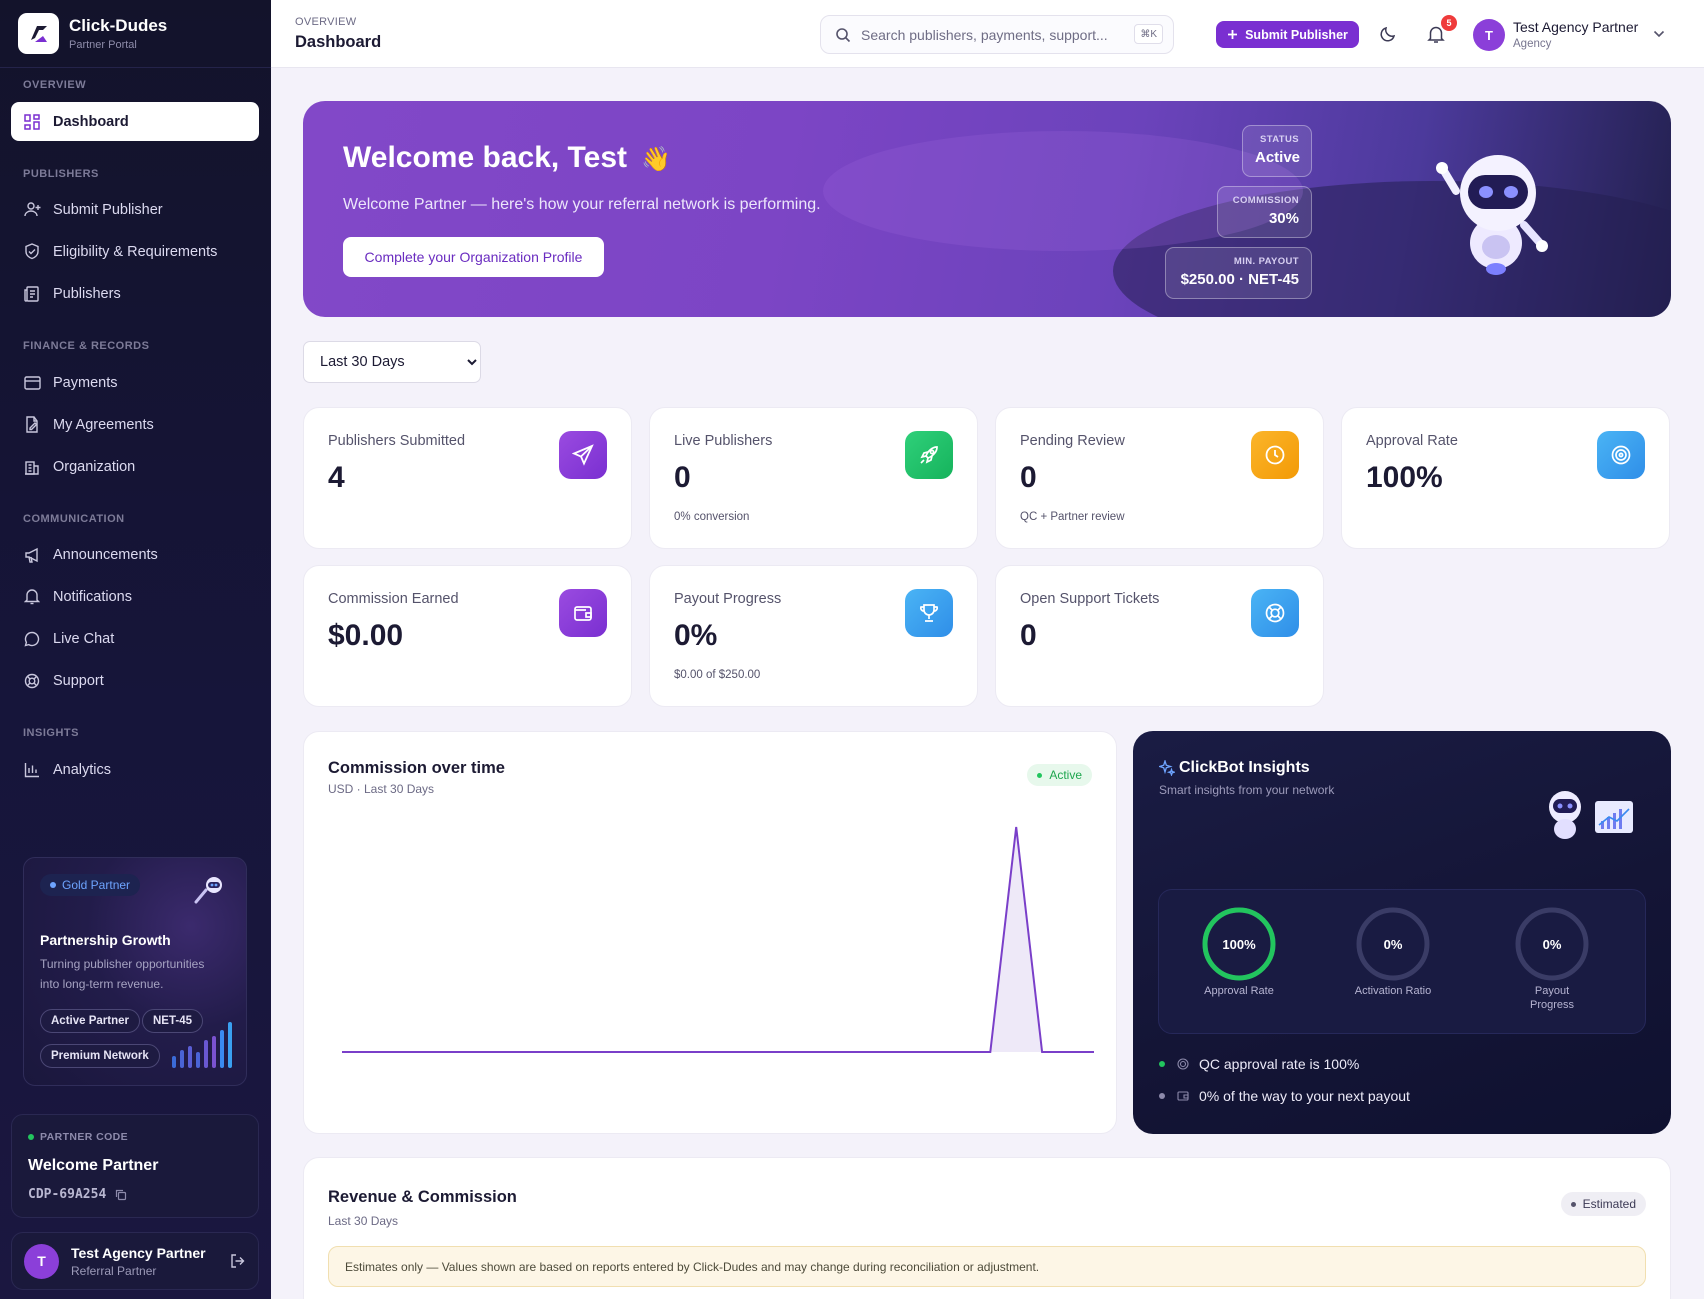  Describe the element at coordinates (202, 1044) in the screenshot. I see `growth-bars-graphic` at that location.